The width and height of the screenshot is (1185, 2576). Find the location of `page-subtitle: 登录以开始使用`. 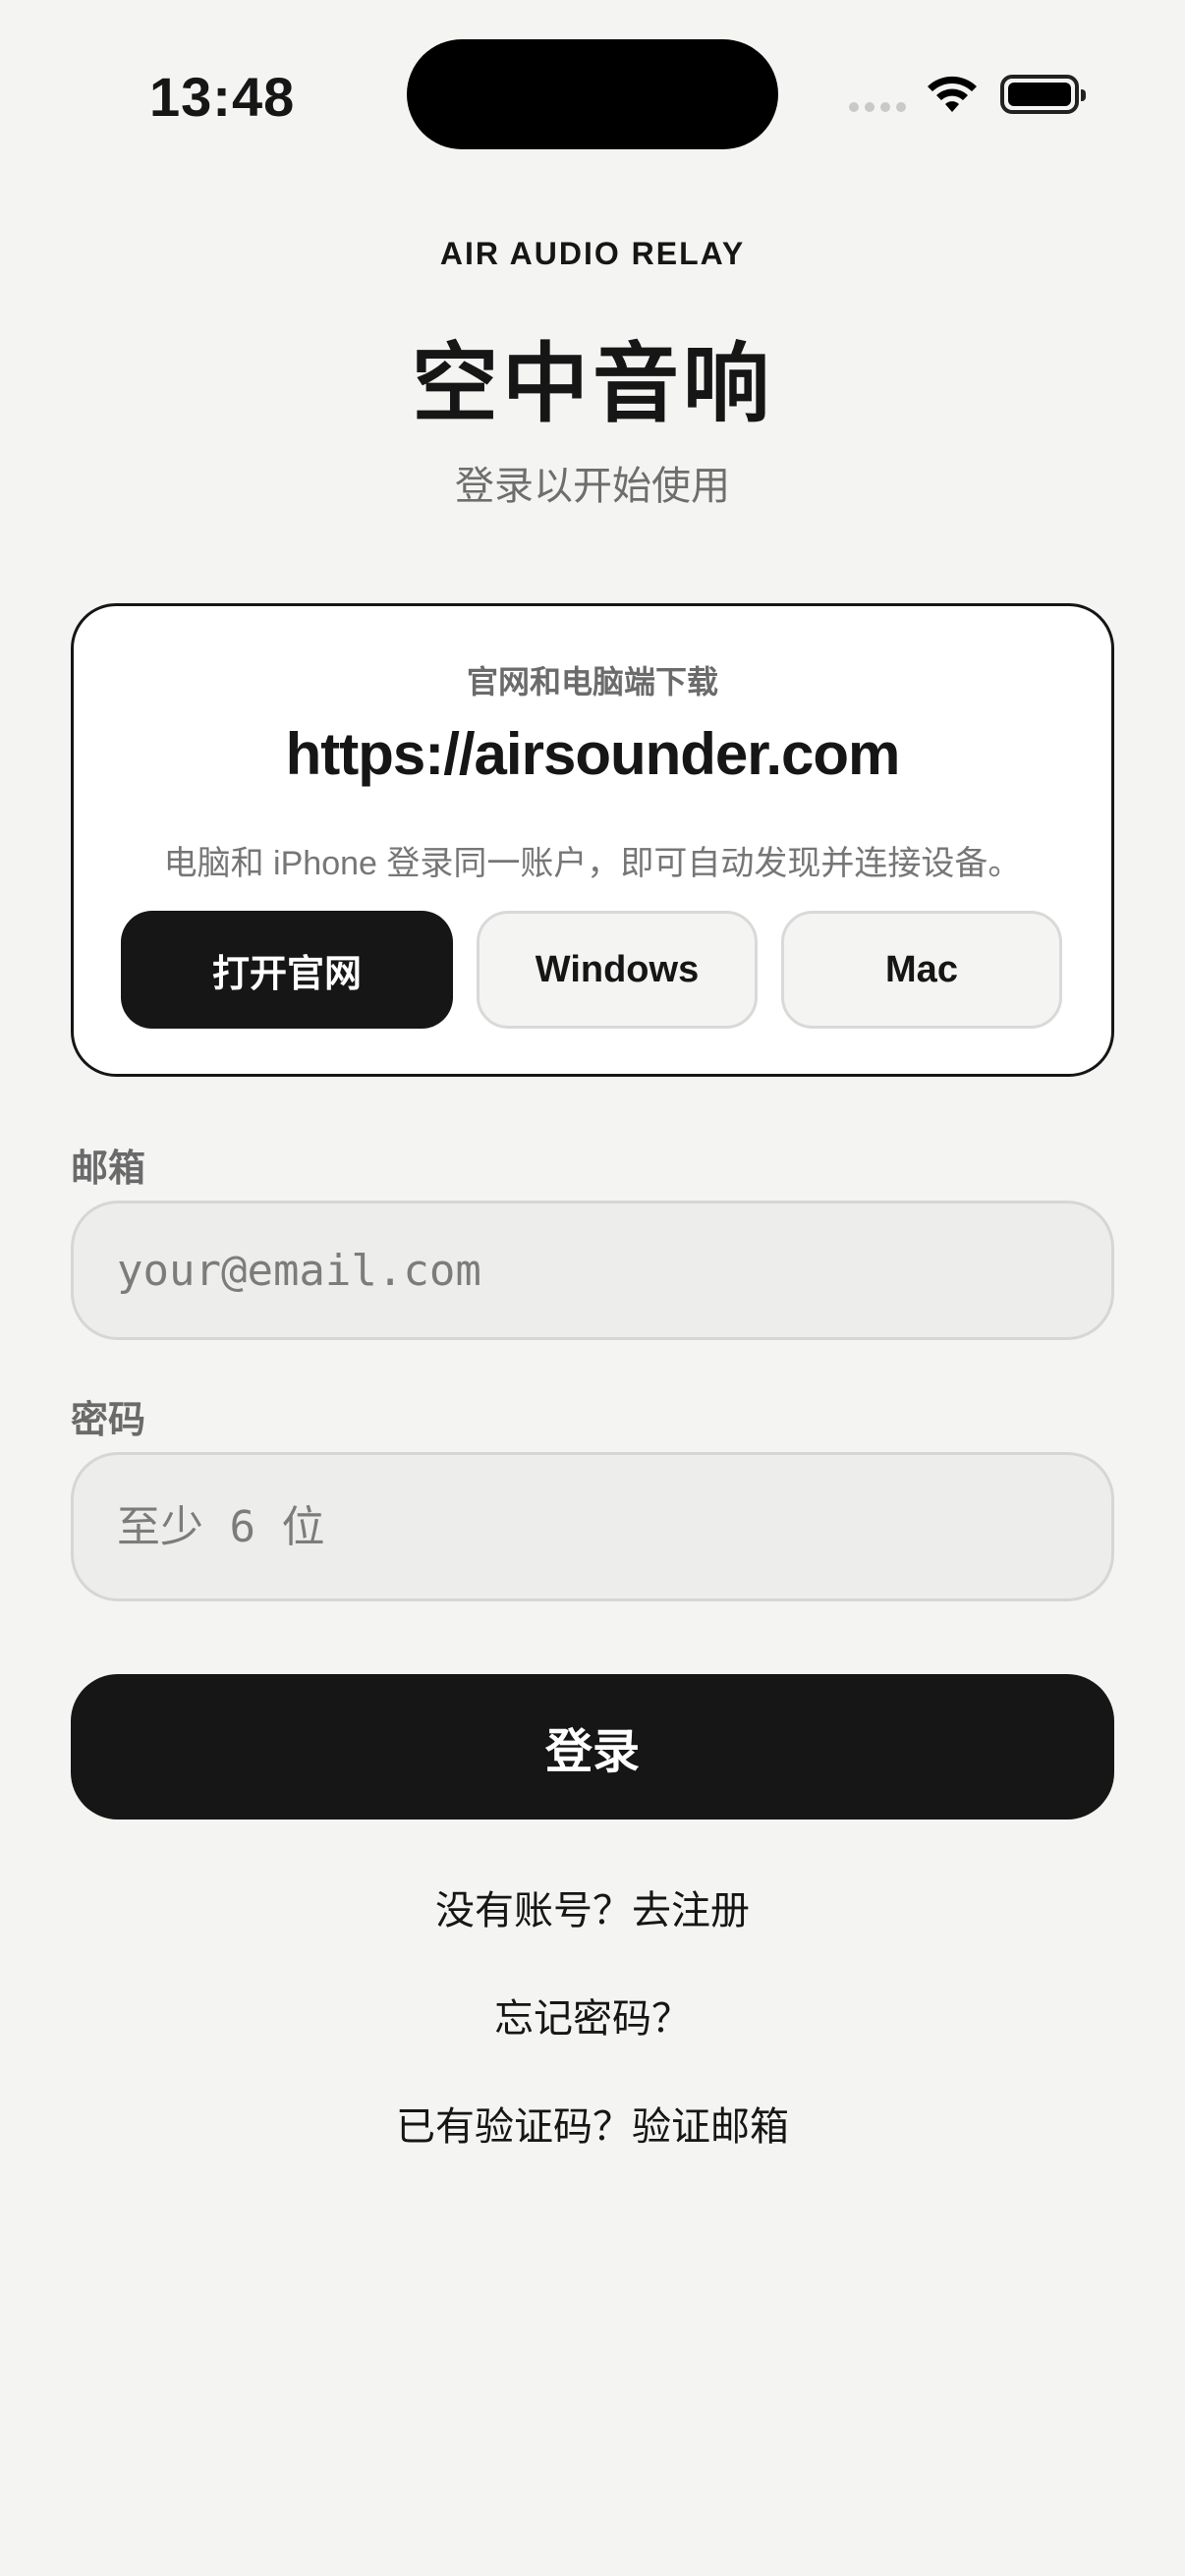

page-subtitle: 登录以开始使用 is located at coordinates (592, 486).